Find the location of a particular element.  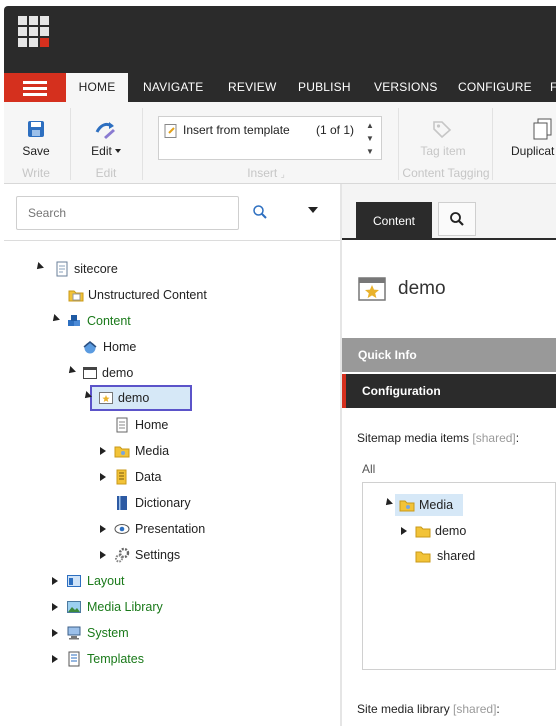

tree-node-label: sitecore is located at coordinates (96, 269).